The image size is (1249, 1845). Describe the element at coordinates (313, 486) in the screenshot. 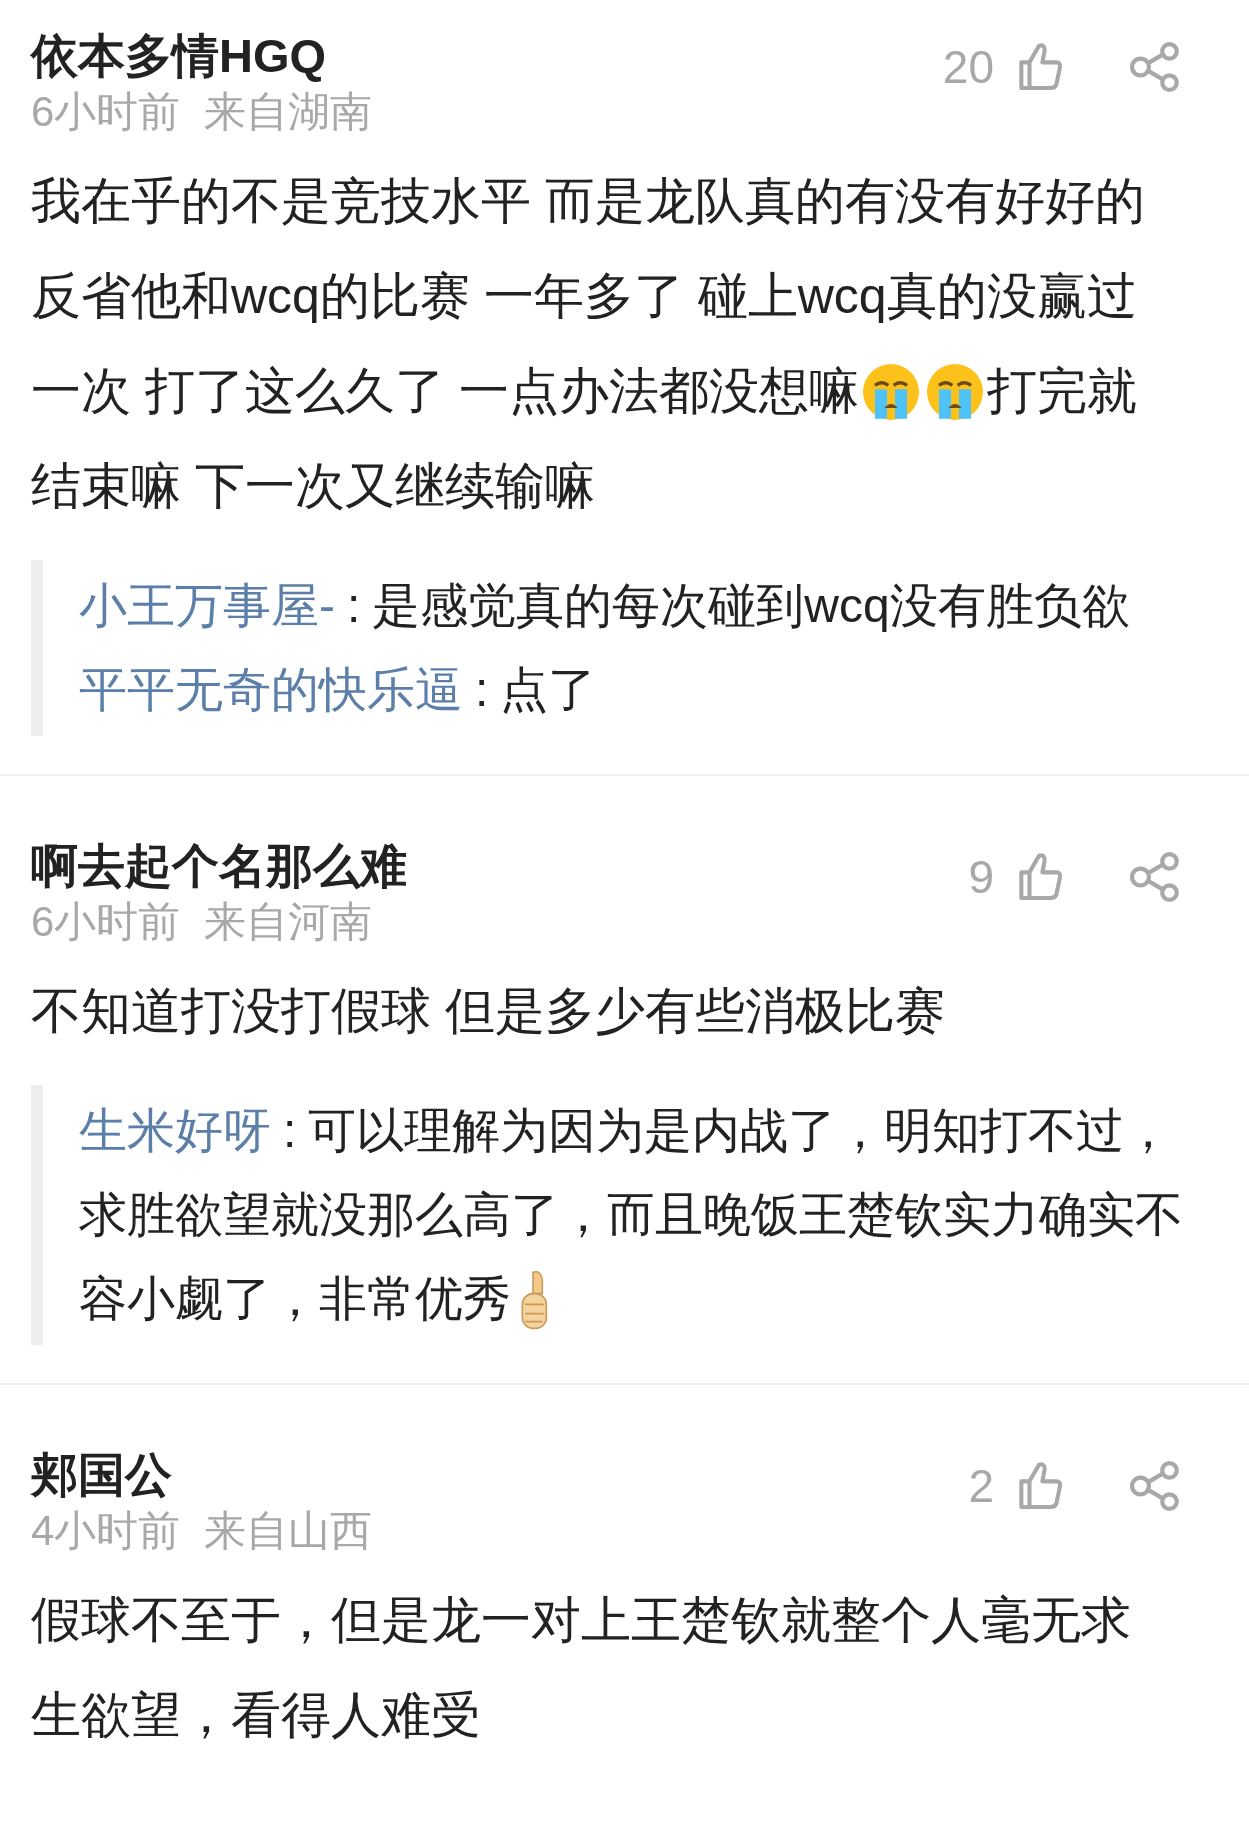

I see `comment-text: 结束嘛 下一次又继续输嘛` at that location.